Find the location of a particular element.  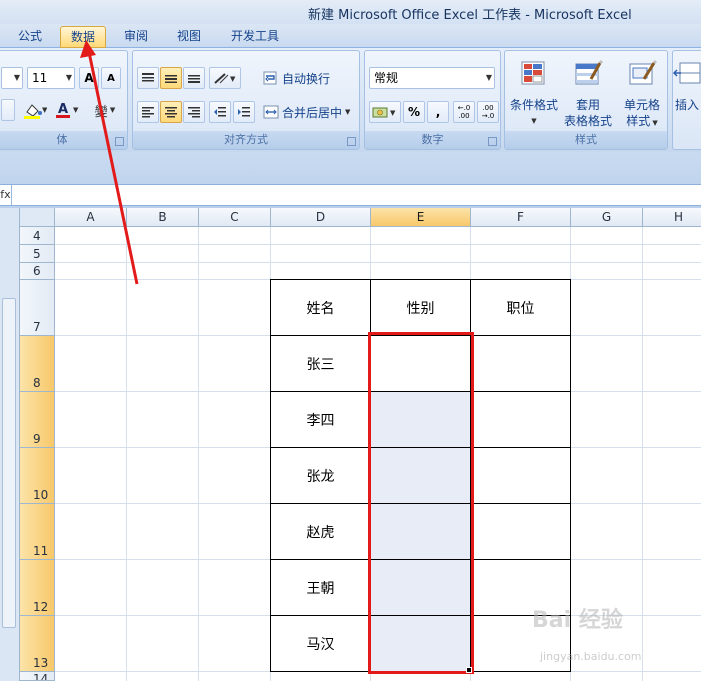

tab-data: 数据 is located at coordinates (83, 37).